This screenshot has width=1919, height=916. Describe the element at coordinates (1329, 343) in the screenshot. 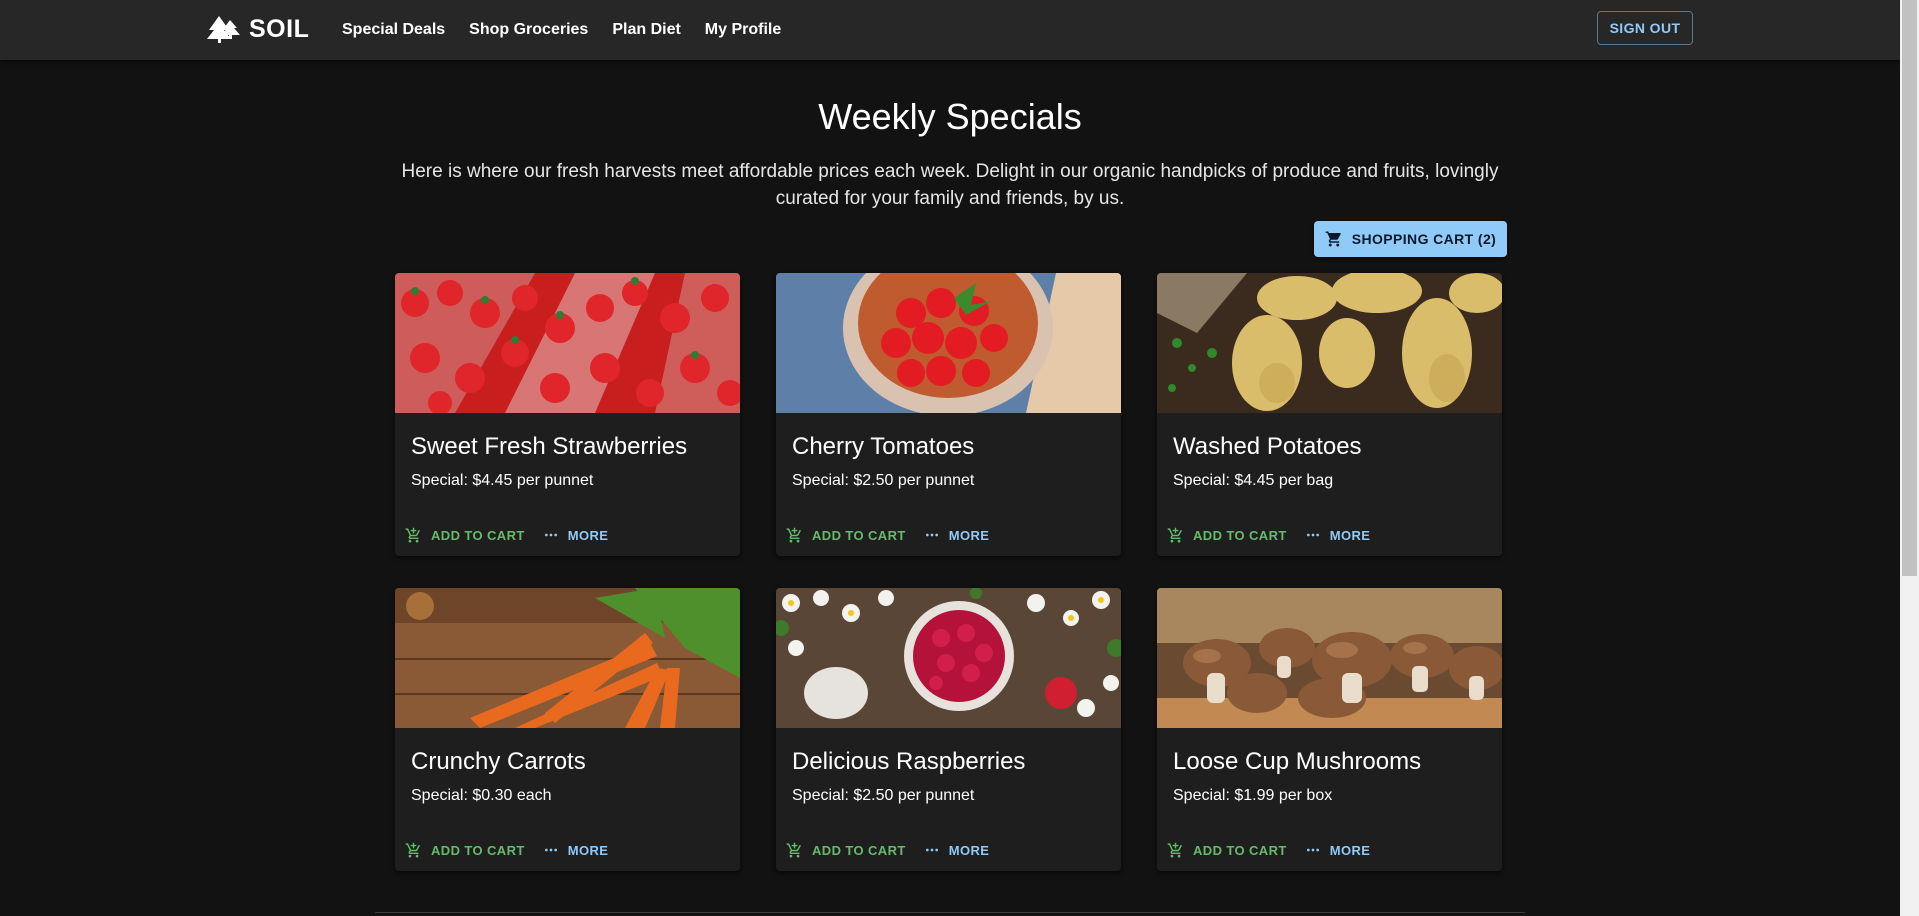

I see `potatoes-photo` at that location.